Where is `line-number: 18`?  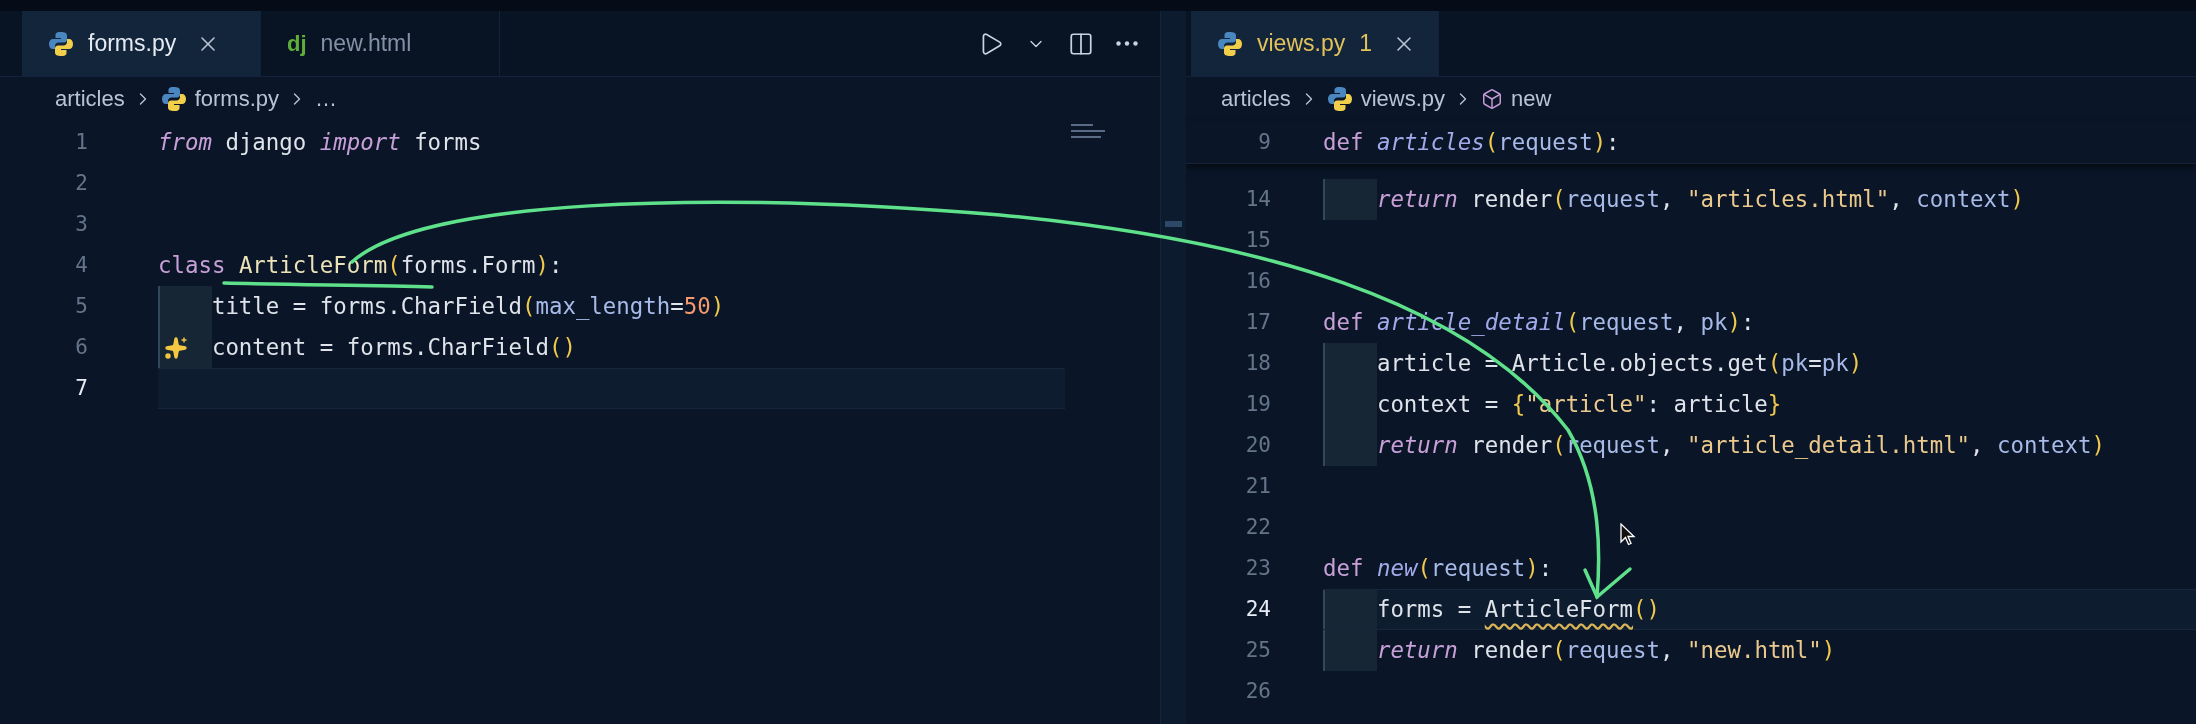
line-number: 18 is located at coordinates (1257, 363).